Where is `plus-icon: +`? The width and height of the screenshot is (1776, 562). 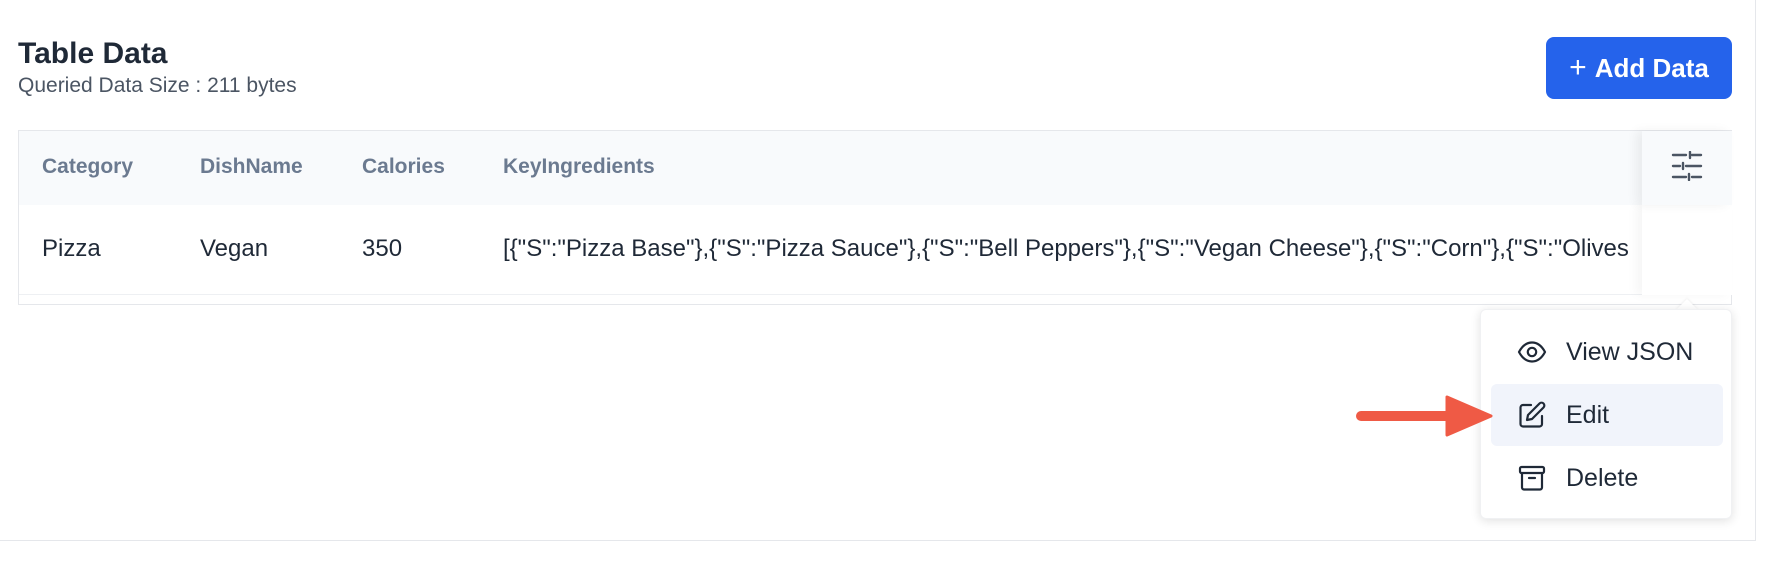 plus-icon: + is located at coordinates (1578, 67).